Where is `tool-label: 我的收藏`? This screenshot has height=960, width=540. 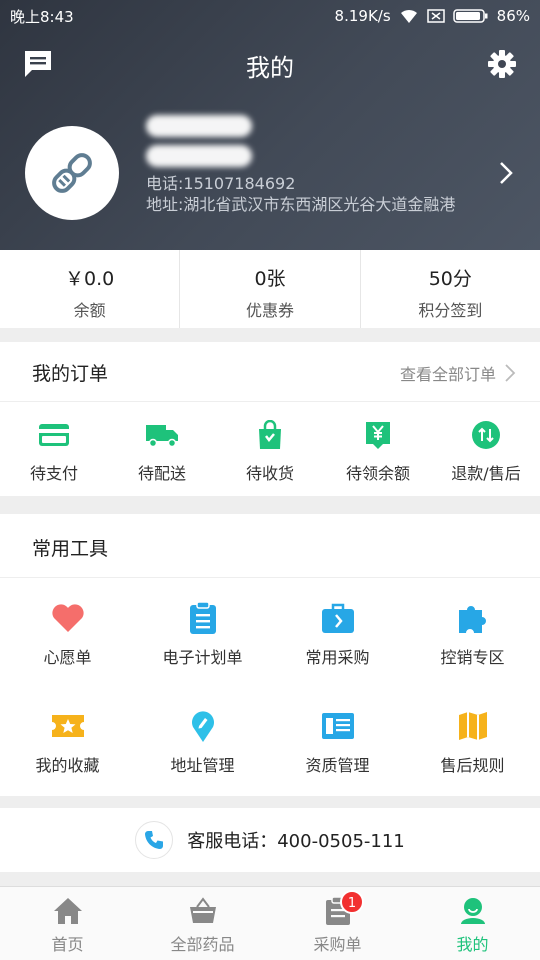
tool-label: 我的收藏 is located at coordinates (67, 765).